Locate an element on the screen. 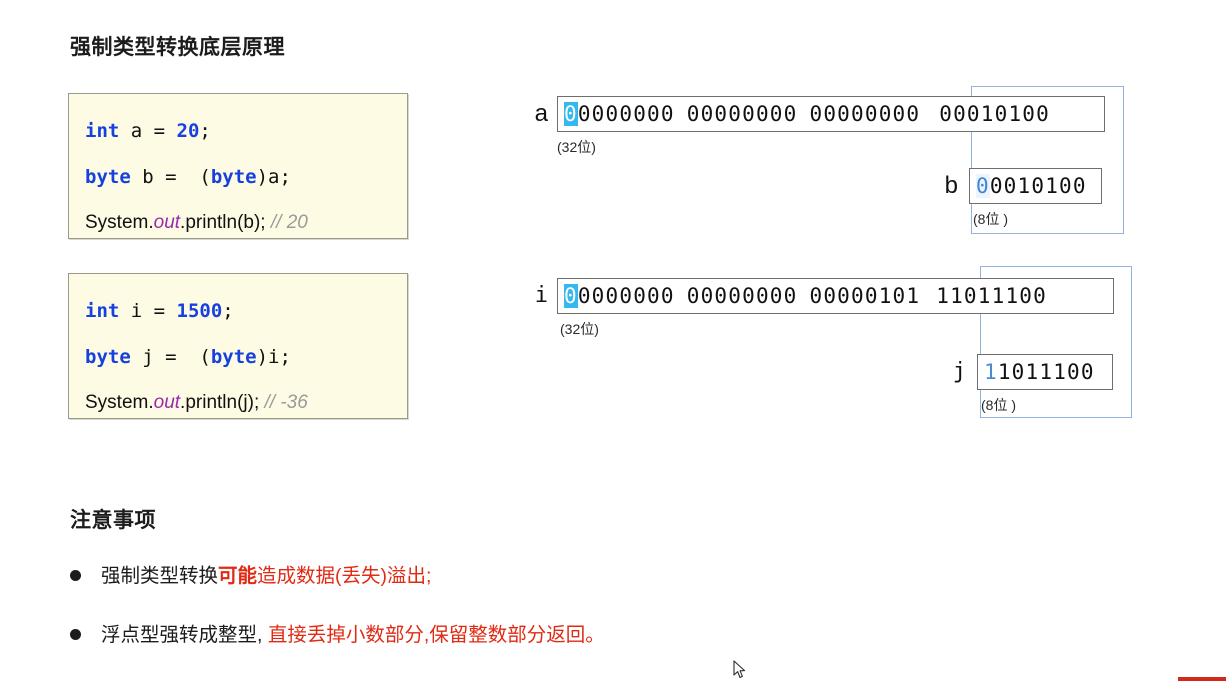  variable-label-i: i is located at coordinates (541, 295).